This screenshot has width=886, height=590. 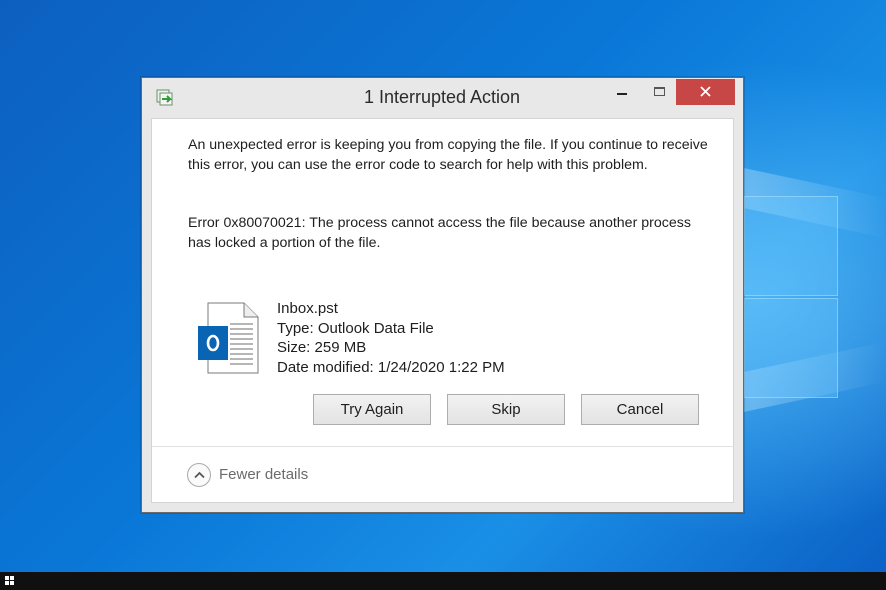 What do you see at coordinates (229, 338) in the screenshot?
I see `outlook-pst-icon` at bounding box center [229, 338].